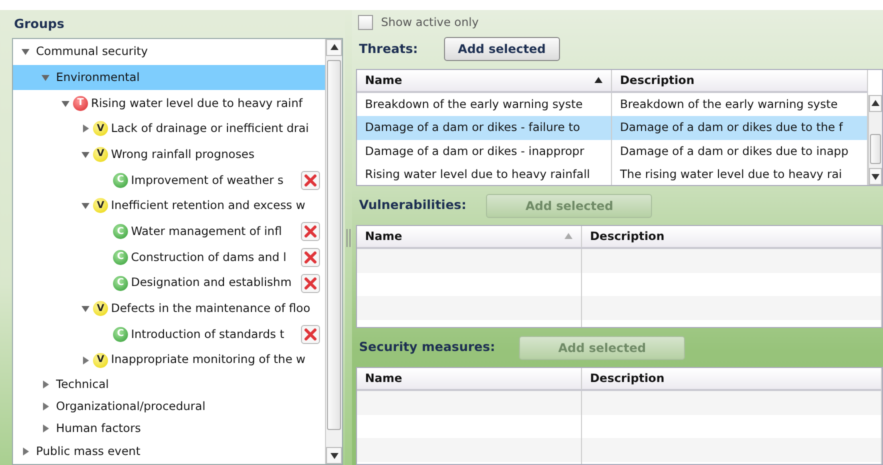 The height and width of the screenshot is (465, 883). I want to click on table-cell-text: Rising water level due to heavy rainfall, so click(477, 175).